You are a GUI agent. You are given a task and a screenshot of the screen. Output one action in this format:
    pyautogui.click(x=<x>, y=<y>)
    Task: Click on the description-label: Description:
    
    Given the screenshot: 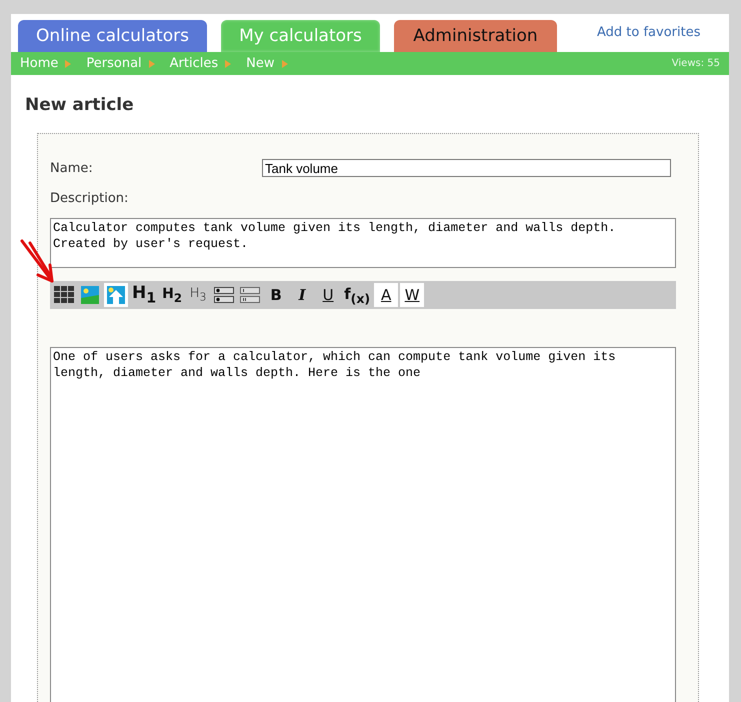 What is the action you would take?
    pyautogui.click(x=90, y=198)
    